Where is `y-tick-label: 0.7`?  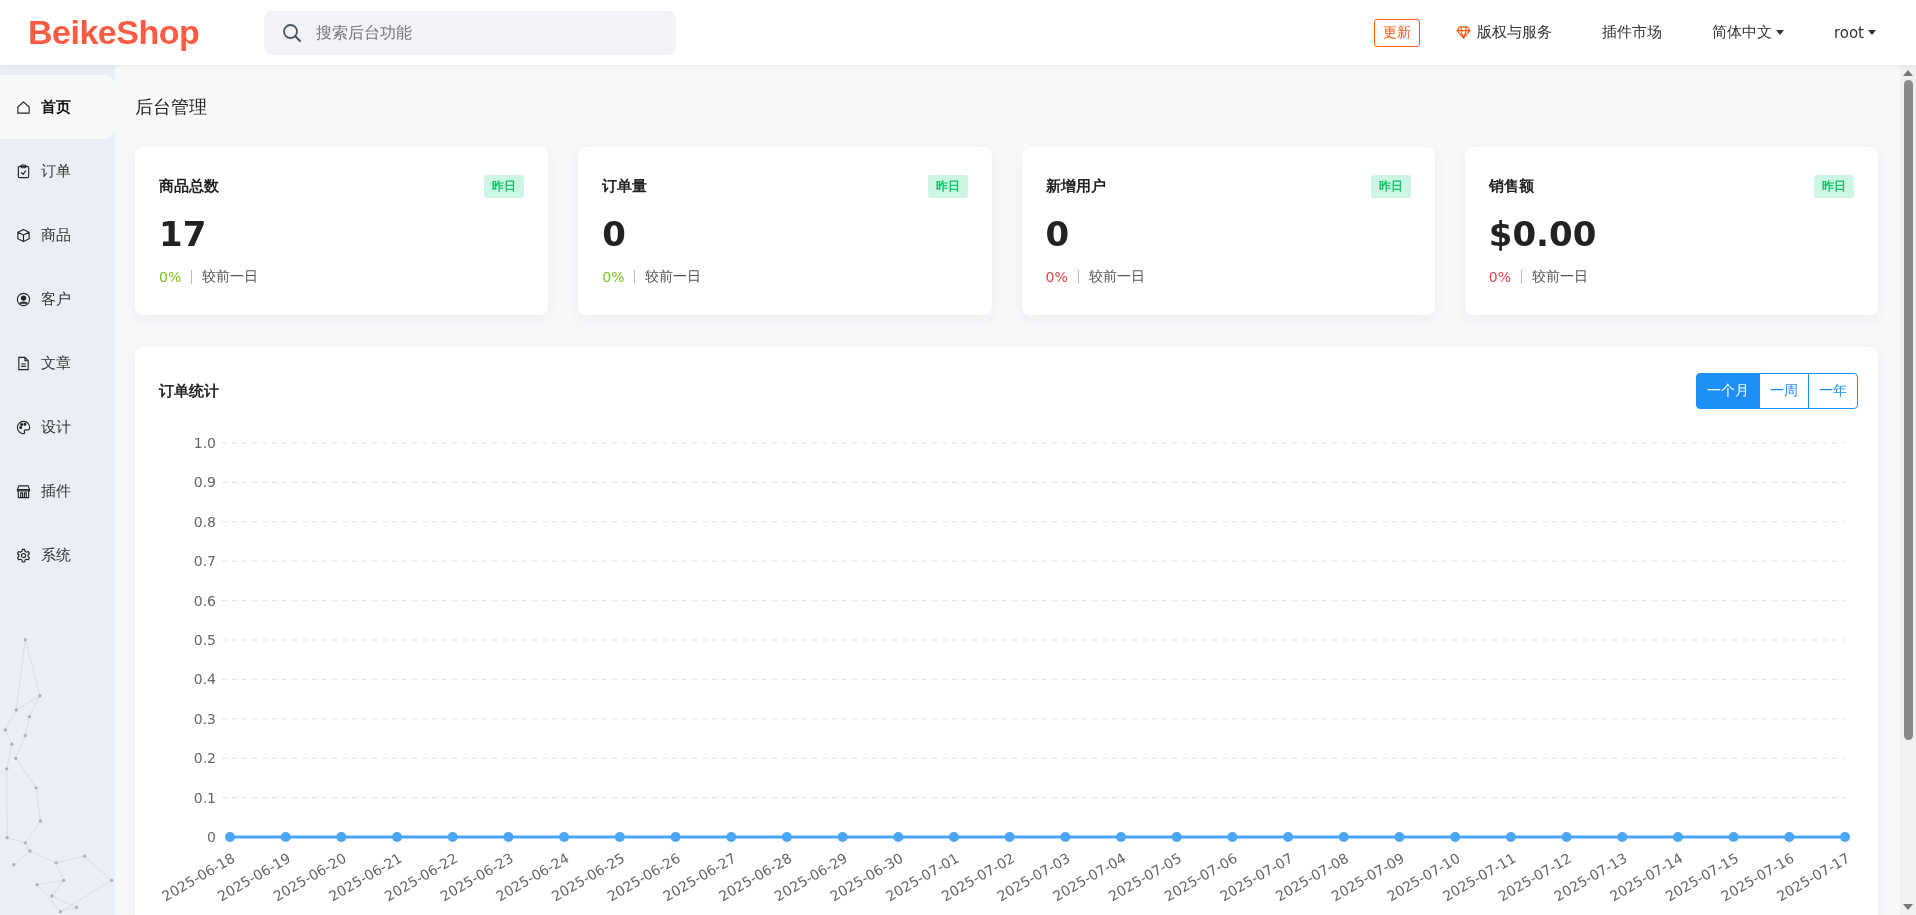
y-tick-label: 0.7 is located at coordinates (204, 561).